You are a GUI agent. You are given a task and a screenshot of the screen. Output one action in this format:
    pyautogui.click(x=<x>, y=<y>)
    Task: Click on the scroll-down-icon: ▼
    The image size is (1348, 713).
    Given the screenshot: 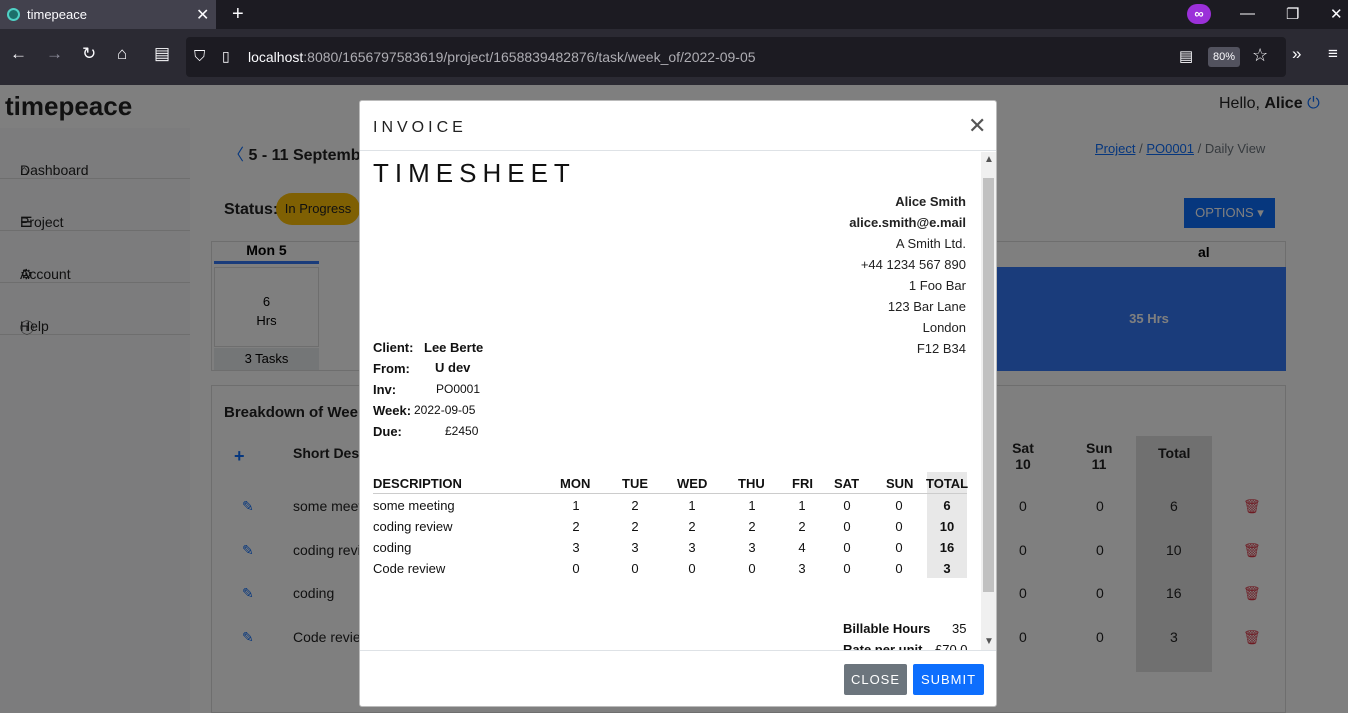 What is the action you would take?
    pyautogui.click(x=989, y=641)
    